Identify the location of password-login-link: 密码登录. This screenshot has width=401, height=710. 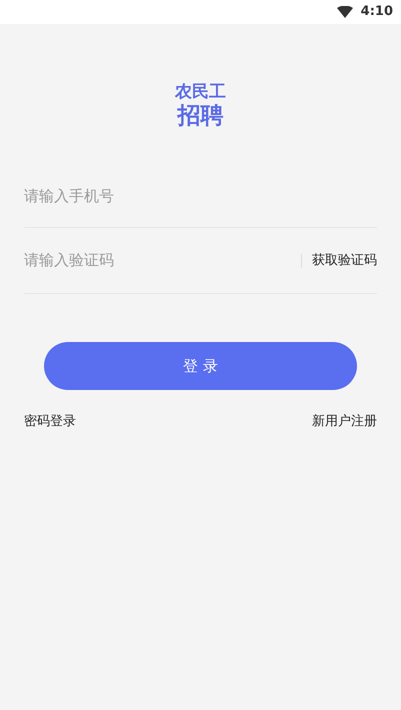
(50, 422).